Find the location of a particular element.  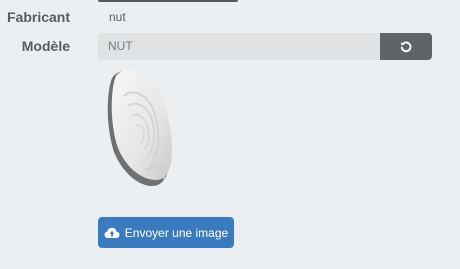

refresh-icon is located at coordinates (406, 46).